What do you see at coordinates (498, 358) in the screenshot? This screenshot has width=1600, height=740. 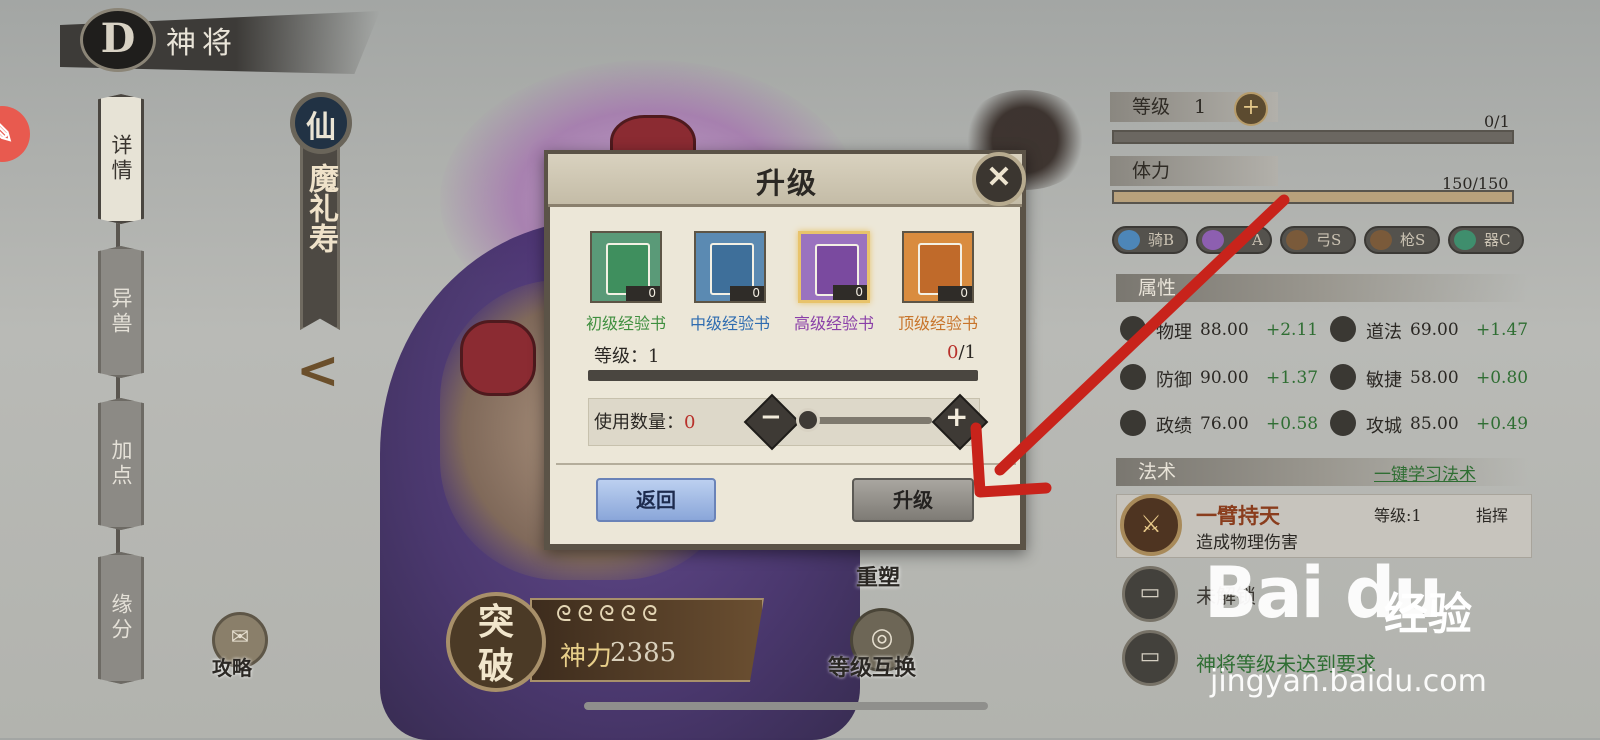 I see `hero-fist` at bounding box center [498, 358].